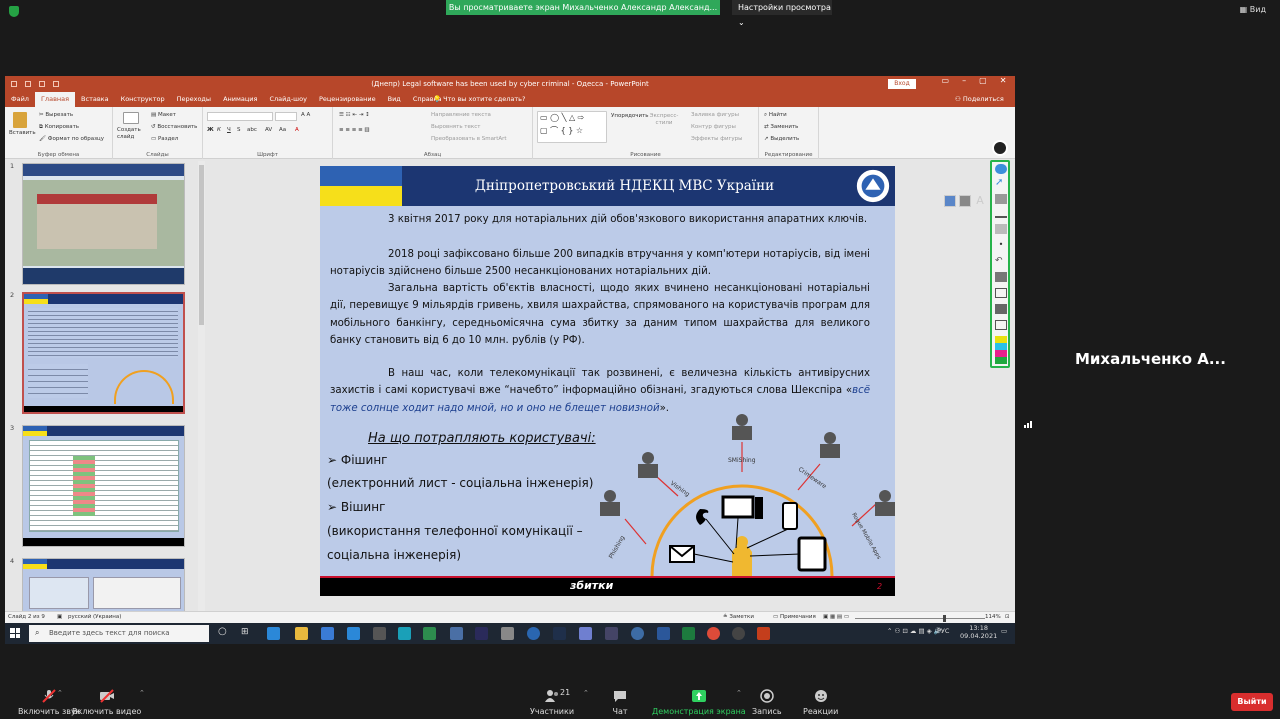  What do you see at coordinates (201, 245) in the screenshot?
I see `scrollbar-thumb` at bounding box center [201, 245].